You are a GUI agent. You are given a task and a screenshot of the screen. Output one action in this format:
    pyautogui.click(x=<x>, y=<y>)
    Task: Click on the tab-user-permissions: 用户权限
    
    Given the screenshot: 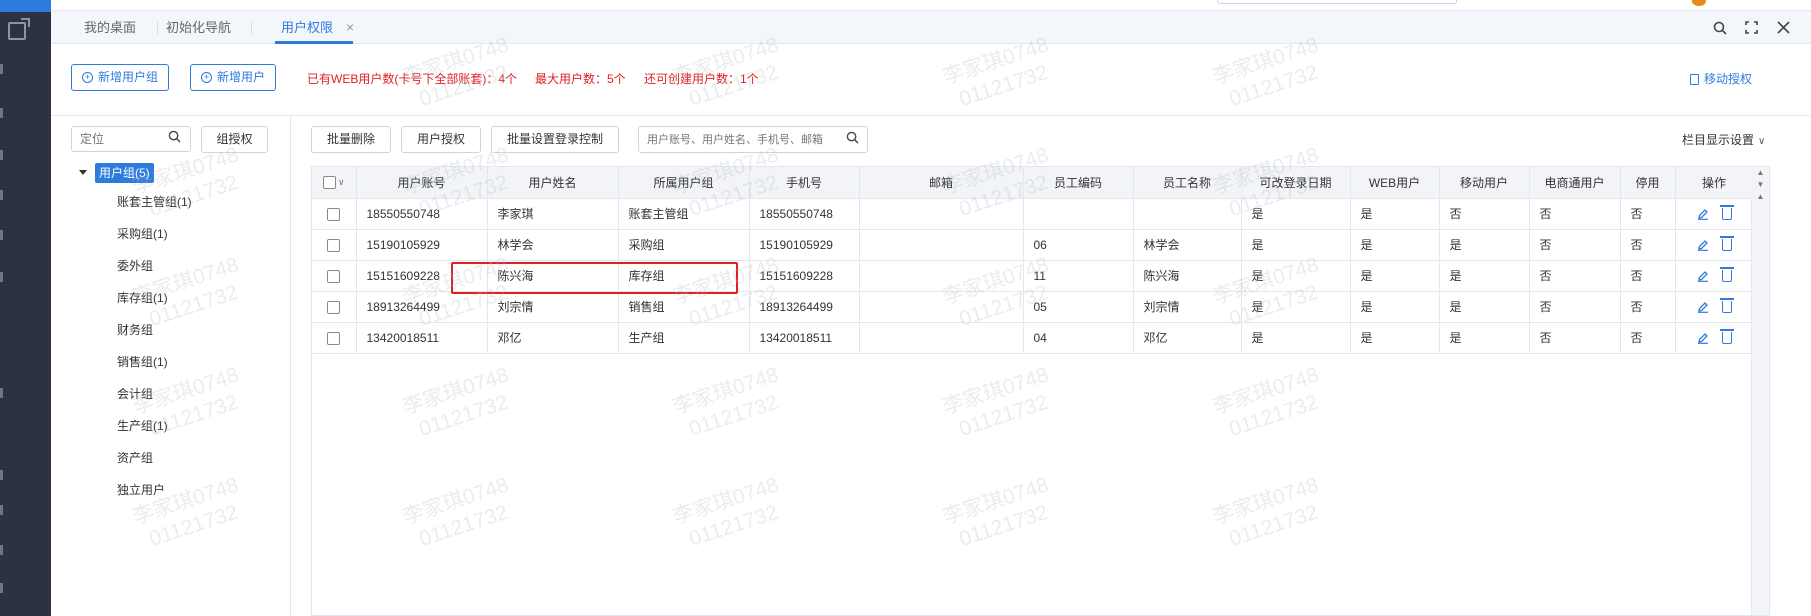 What is the action you would take?
    pyautogui.click(x=314, y=27)
    